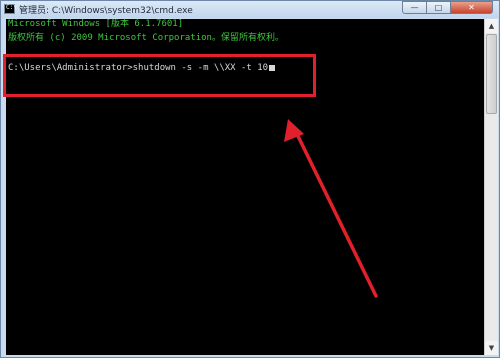  Describe the element at coordinates (414, 7) in the screenshot. I see `minimize-button: —` at that location.